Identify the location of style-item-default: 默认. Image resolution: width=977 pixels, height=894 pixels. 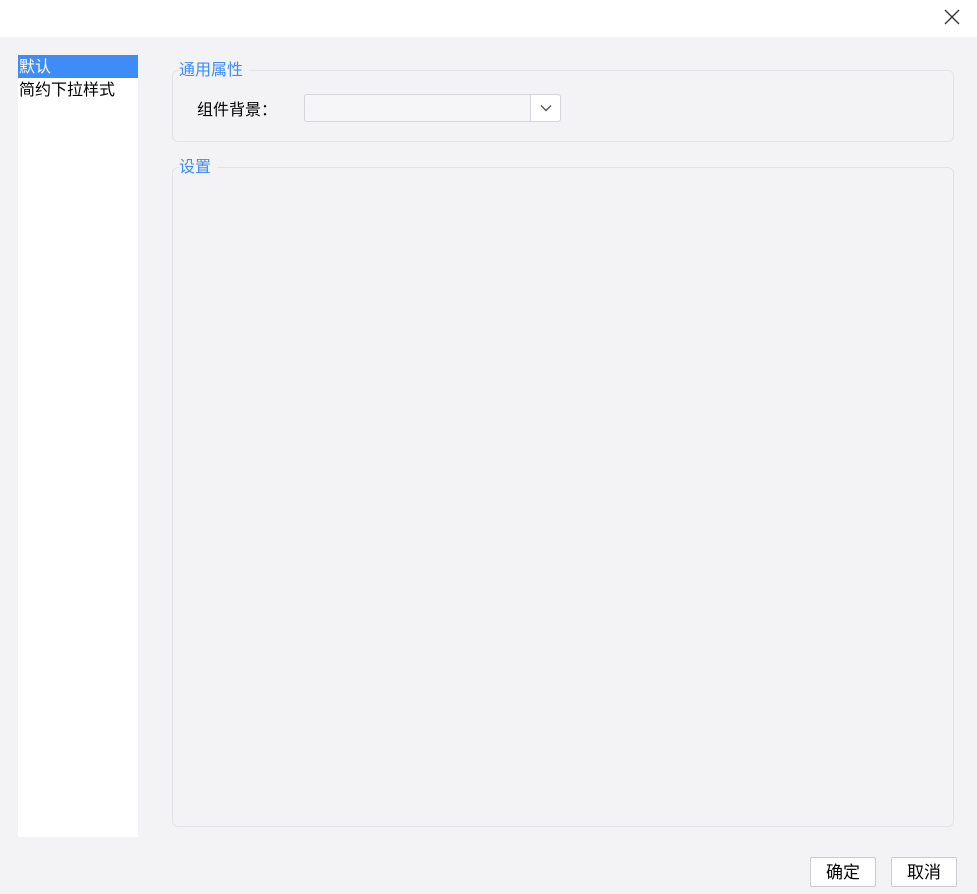
(78, 66).